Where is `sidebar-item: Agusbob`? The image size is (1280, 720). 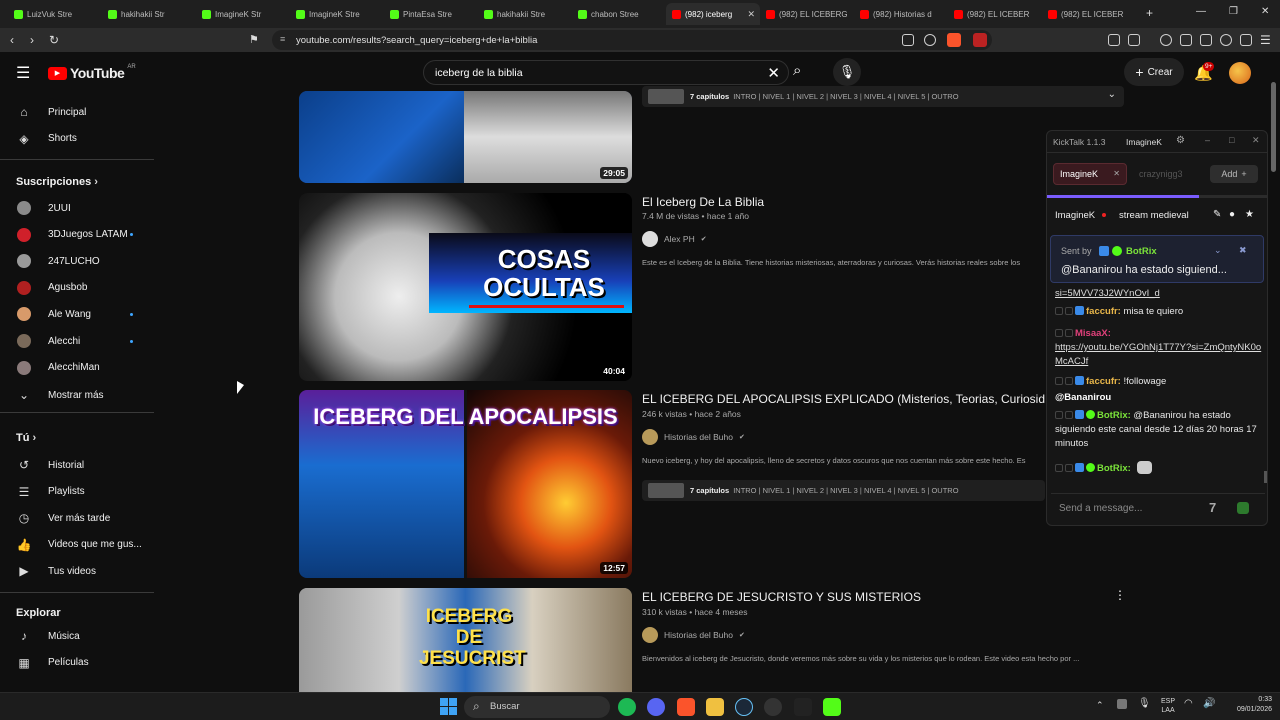 sidebar-item: Agusbob is located at coordinates (77, 288).